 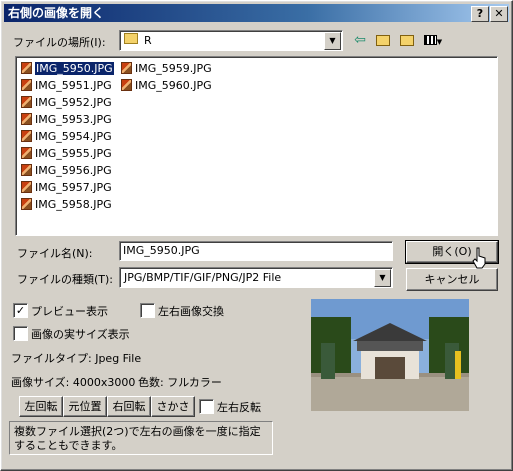 I want to click on look-in-label: ファイルの場所(I):, so click(x=59, y=42).